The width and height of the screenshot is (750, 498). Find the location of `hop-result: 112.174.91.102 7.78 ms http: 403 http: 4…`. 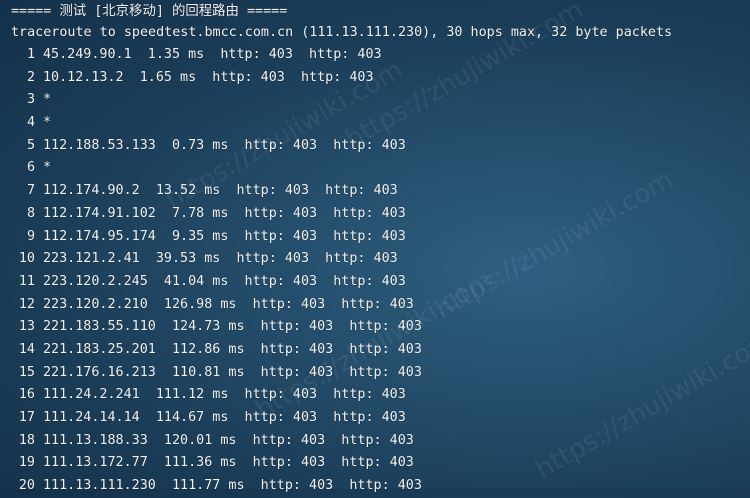

hop-result: 112.174.91.102 7.78 ms http: 403 http: 4… is located at coordinates (224, 213).